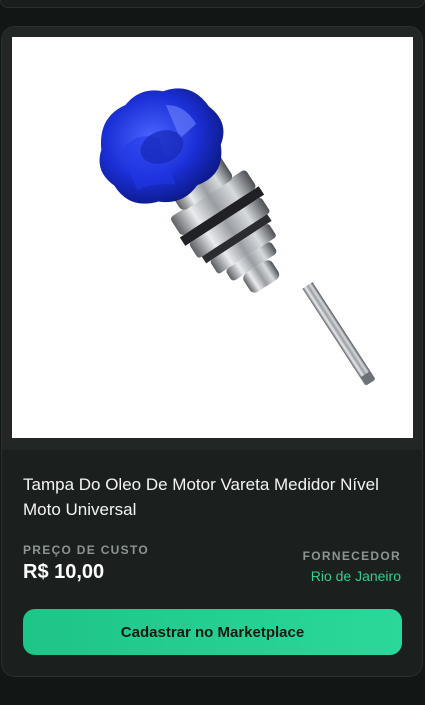  I want to click on price-block: PREÇO DE CUSTO R$ 10,00, so click(86, 563).